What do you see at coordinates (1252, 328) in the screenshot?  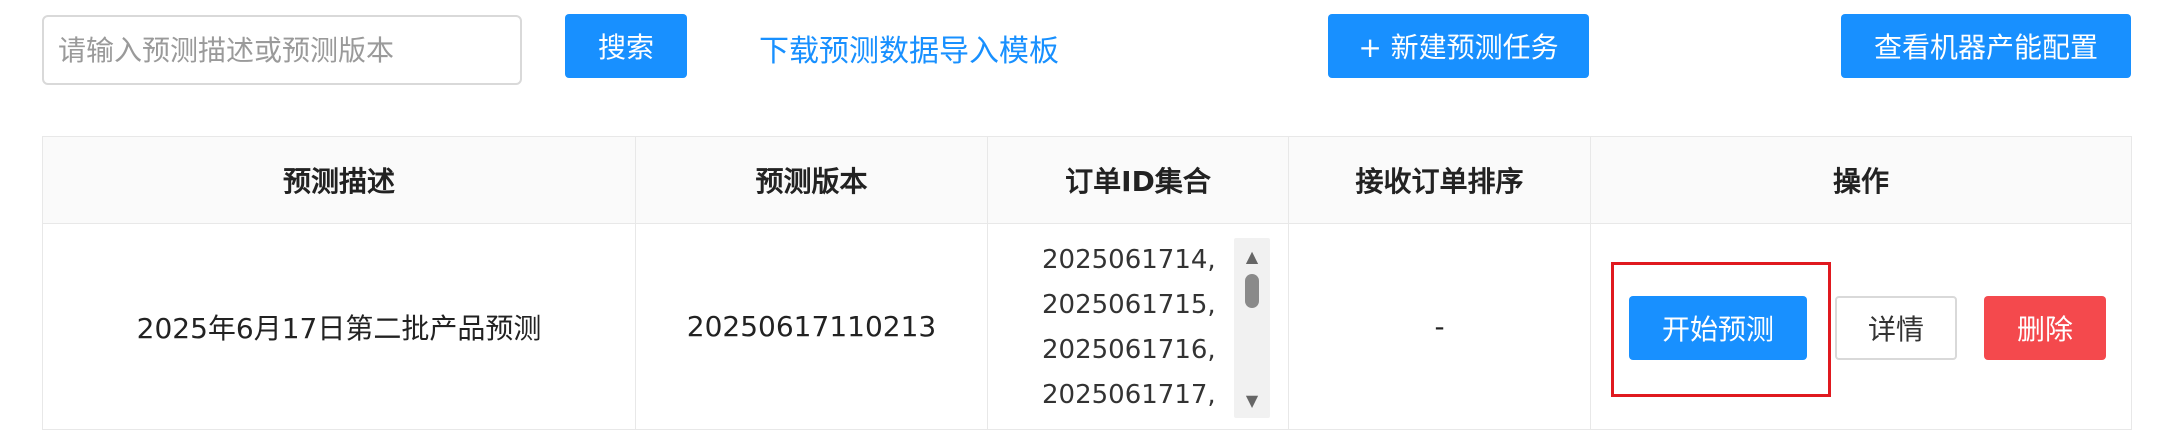 I see `order-ids-scrollbar: ▲ ▼` at bounding box center [1252, 328].